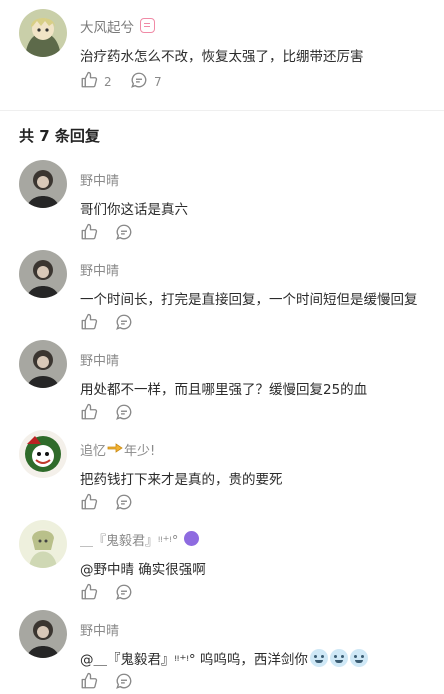 The width and height of the screenshot is (444, 694). I want to click on reply-text: 一个时间长，打完是直接回复，一个时间短但是缓慢回复, so click(249, 300).